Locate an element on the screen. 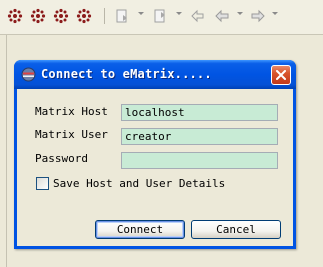 This screenshot has height=267, width=323. connect-app-icon is located at coordinates (28, 74).